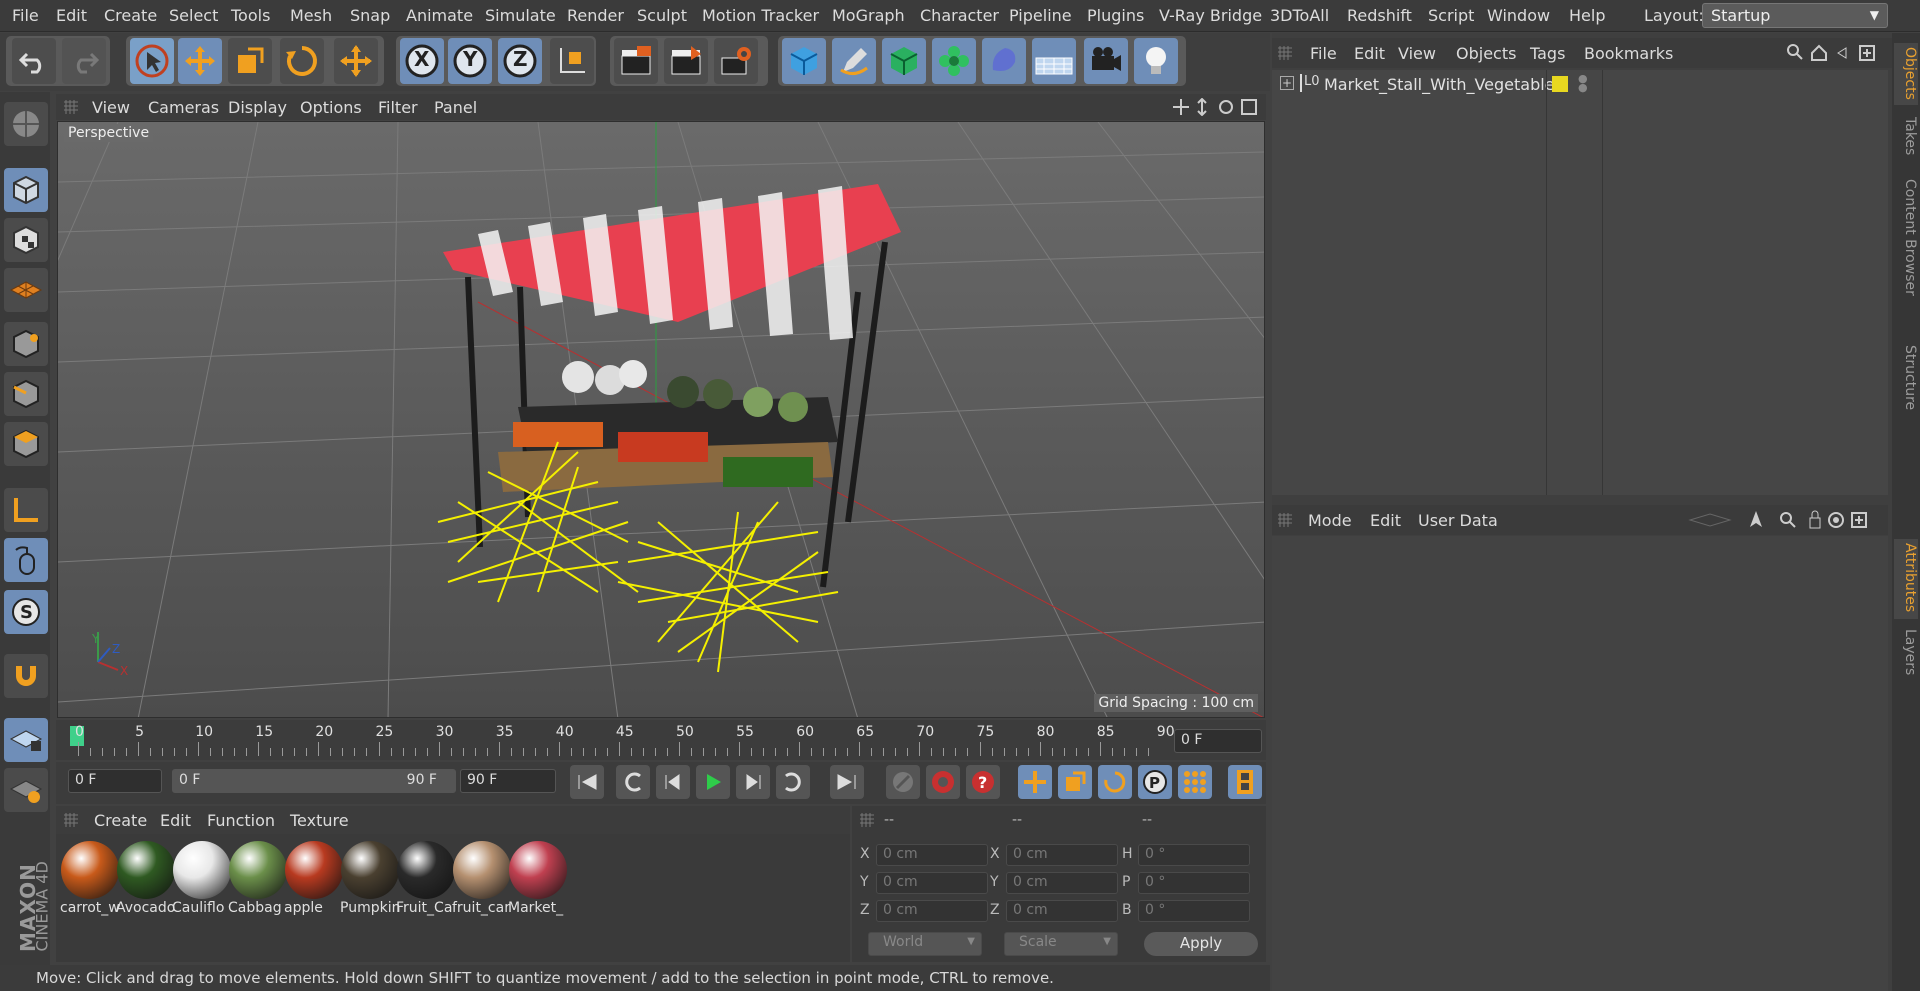 Image resolution: width=1920 pixels, height=991 pixels. What do you see at coordinates (538, 881) in the screenshot?
I see `material-swatch: Market_` at bounding box center [538, 881].